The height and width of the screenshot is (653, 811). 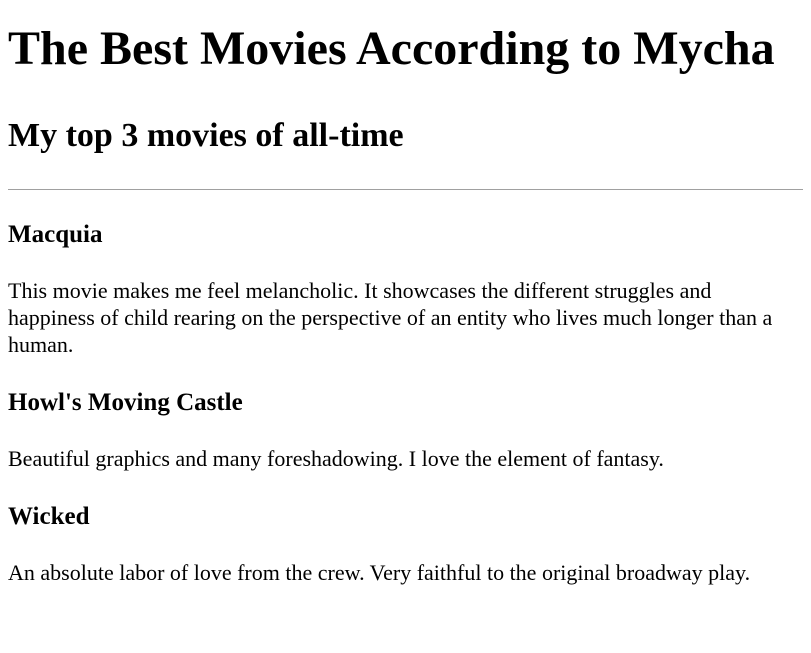 I want to click on section-divider, so click(x=405, y=189).